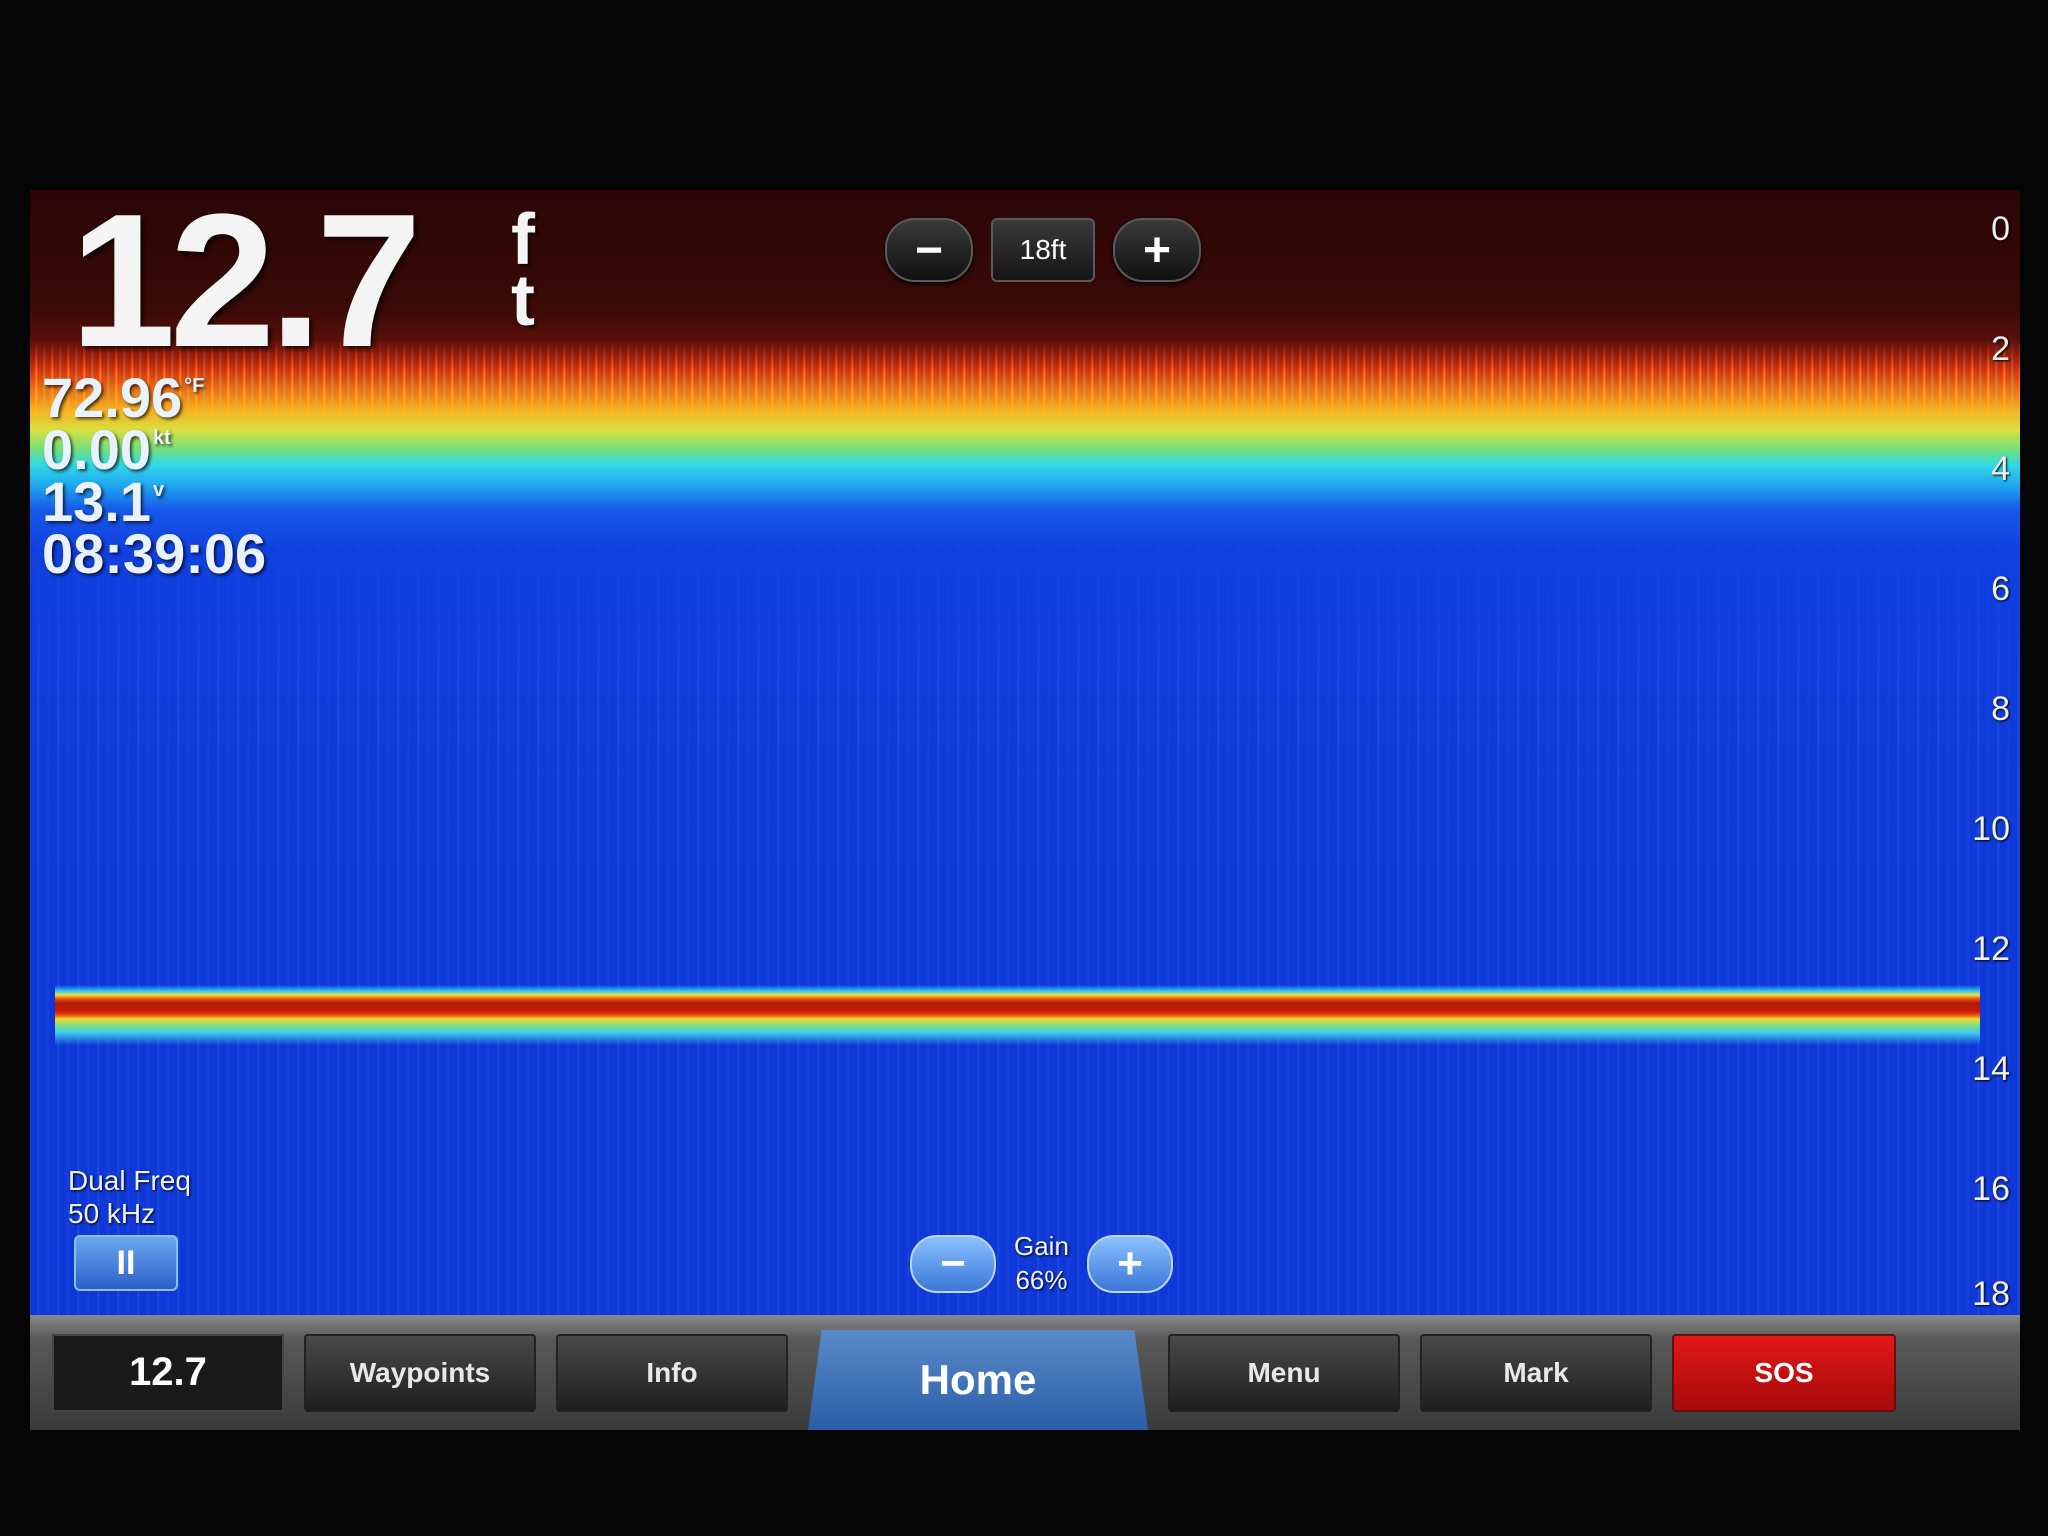  What do you see at coordinates (523, 301) in the screenshot?
I see `depth-unit-bottom: t` at bounding box center [523, 301].